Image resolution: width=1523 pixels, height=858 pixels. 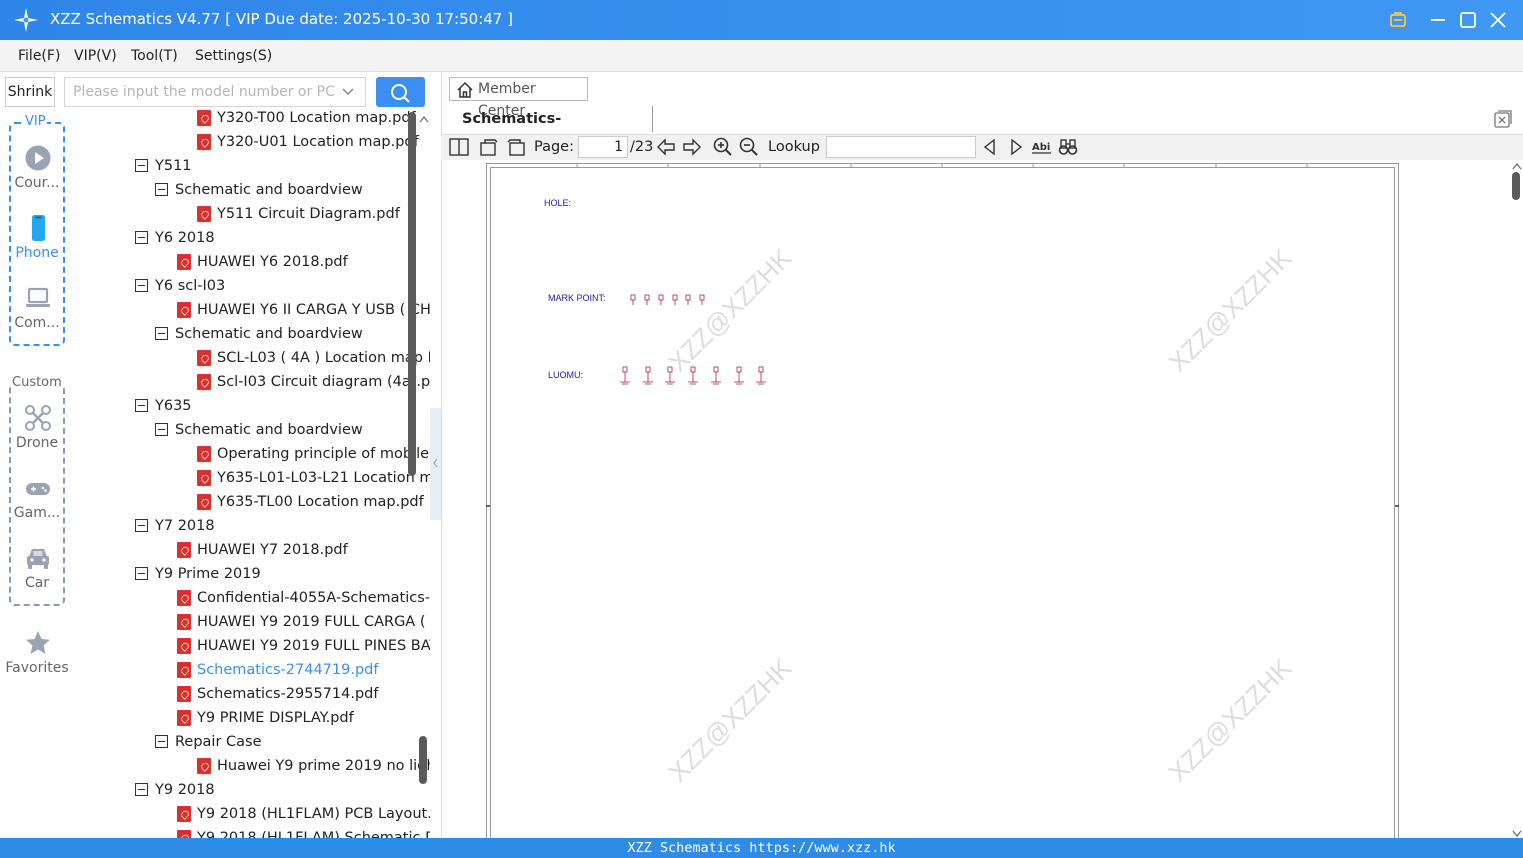 What do you see at coordinates (400, 92) in the screenshot?
I see `search-button` at bounding box center [400, 92].